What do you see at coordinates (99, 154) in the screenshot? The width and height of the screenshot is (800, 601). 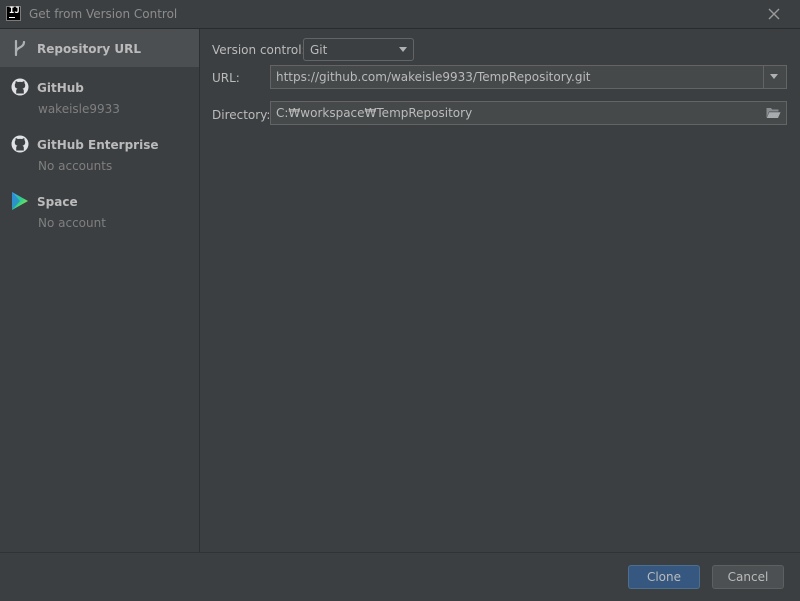 I see `sidebar-item-github-enterprise: GitHub Enterprise No accounts` at bounding box center [99, 154].